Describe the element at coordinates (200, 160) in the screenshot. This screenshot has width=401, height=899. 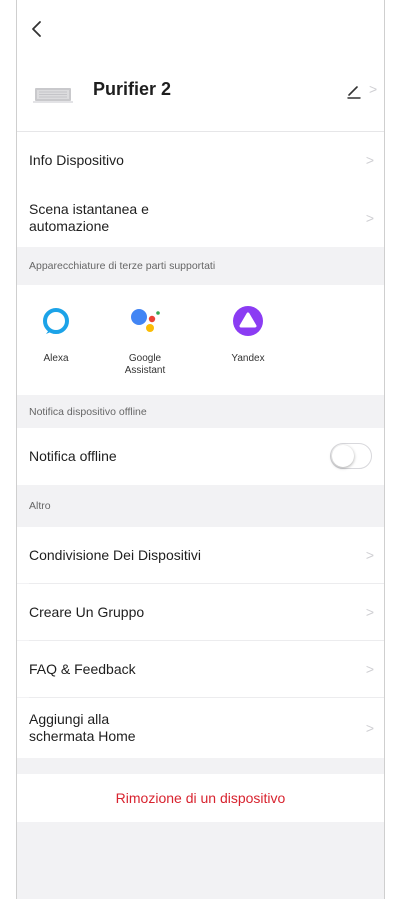
I see `row-device-info: Info Dispositivo >` at that location.